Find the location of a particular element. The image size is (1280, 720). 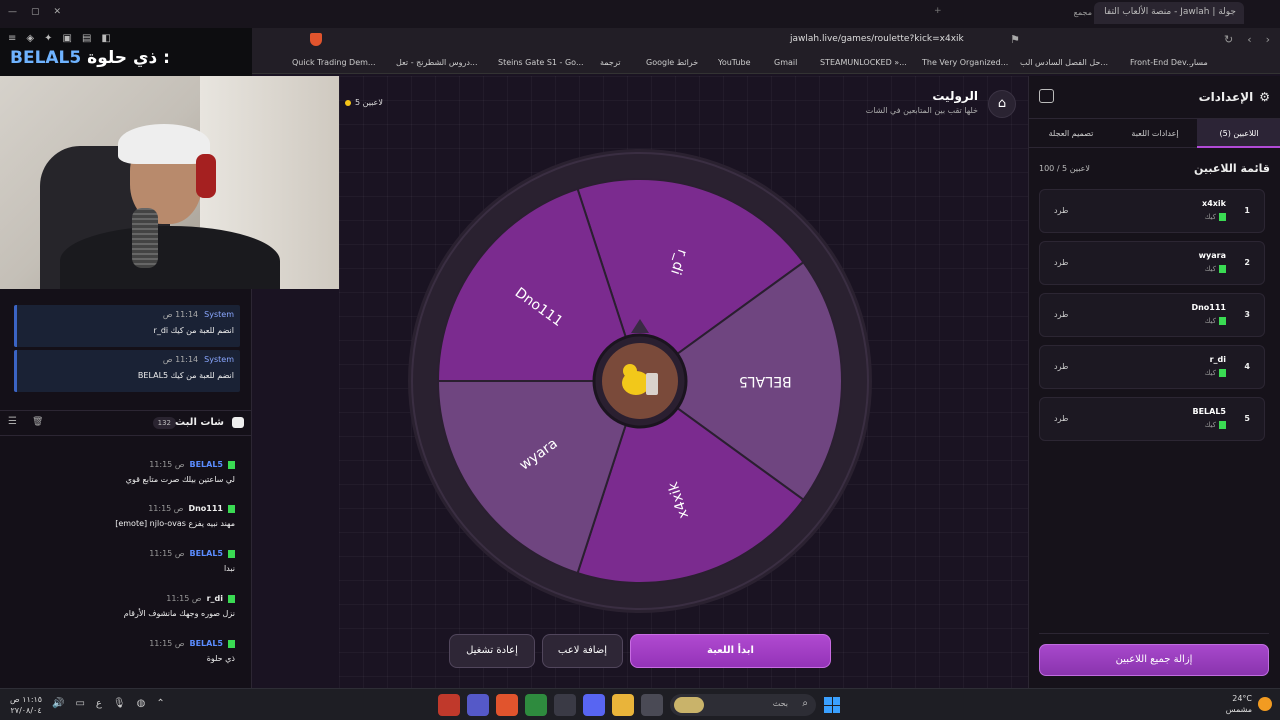

extension-icon: ✦ is located at coordinates (48, 38).